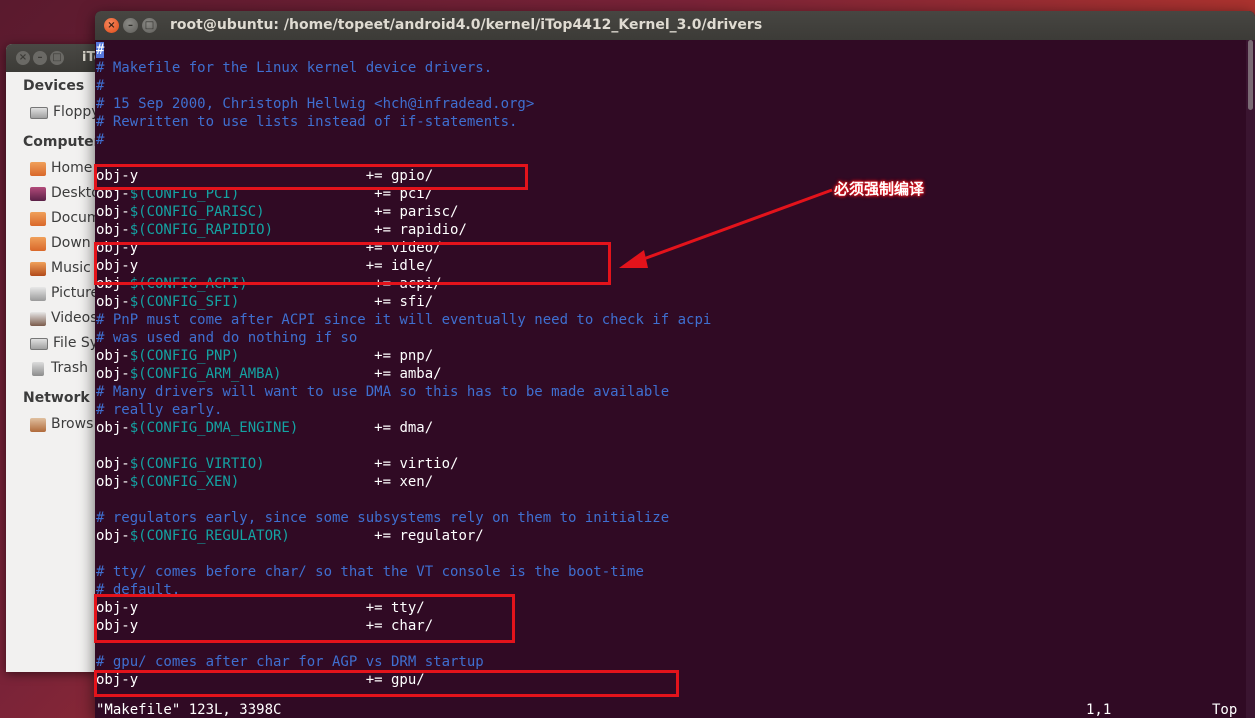 The height and width of the screenshot is (718, 1255). Describe the element at coordinates (264, 356) in the screenshot. I see `editor-line: obj-$(CONFIG_PNP) += pnp/` at that location.